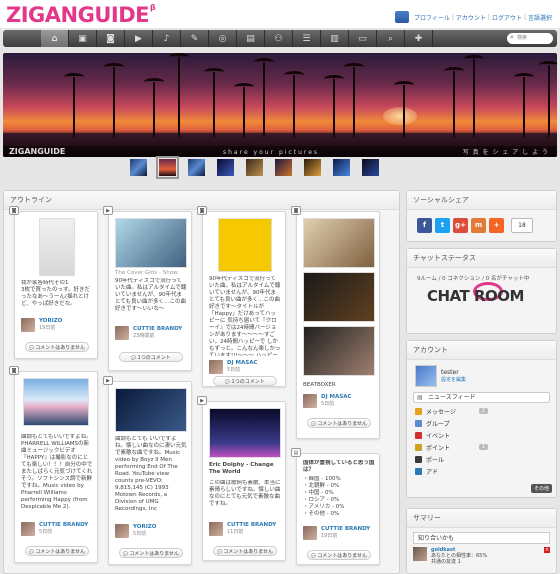 This screenshot has height=574, width=560. Describe the element at coordinates (339, 500) in the screenshot. I see `poll-option: ・ロシア - 0%` at that location.